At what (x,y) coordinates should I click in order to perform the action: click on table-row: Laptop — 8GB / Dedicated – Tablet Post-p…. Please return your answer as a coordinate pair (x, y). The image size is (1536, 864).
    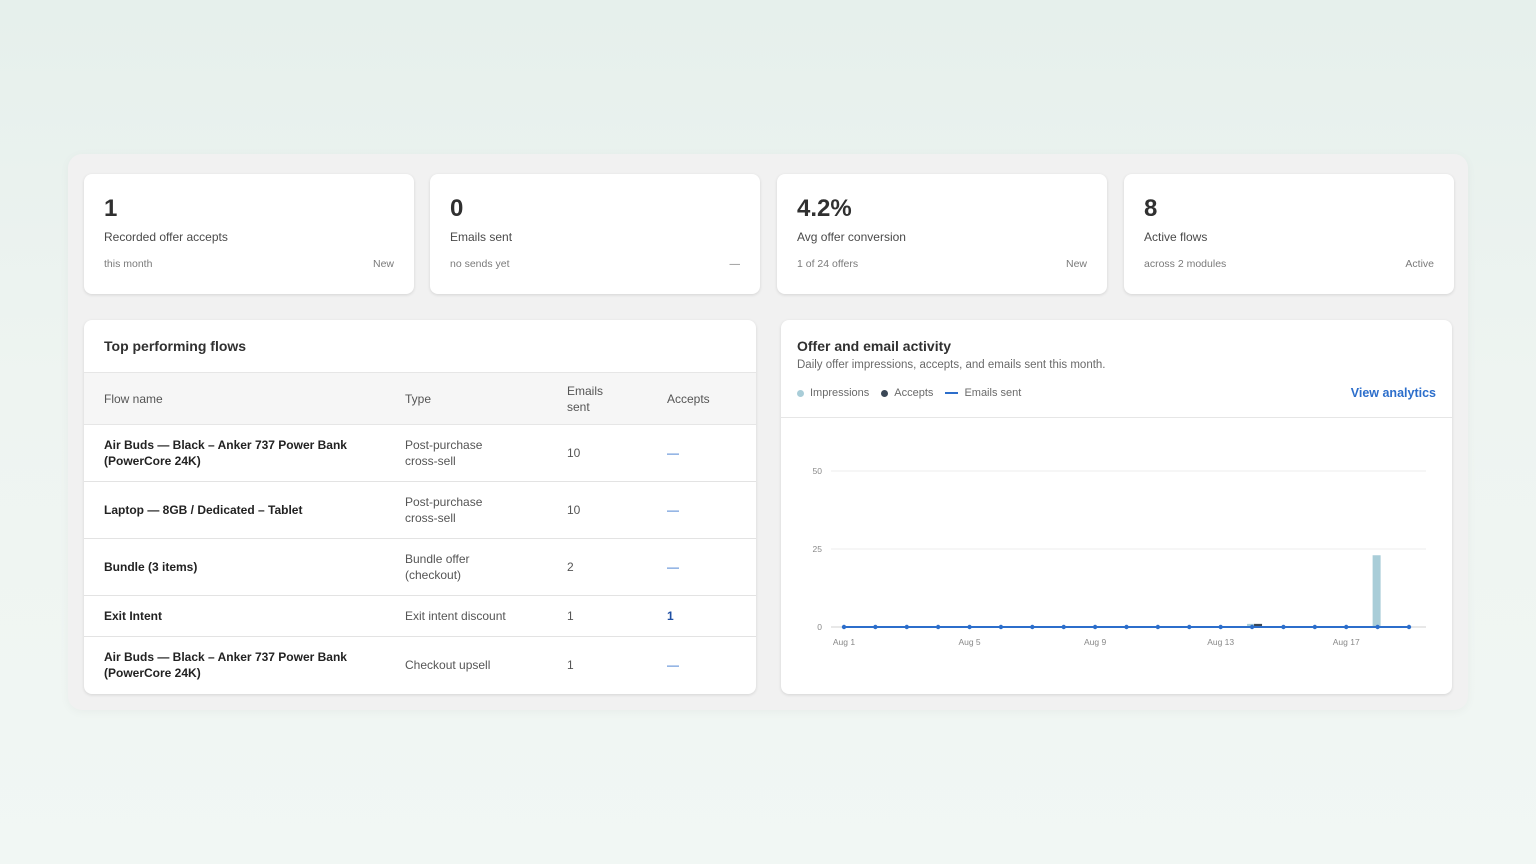
    Looking at the image, I should click on (420, 510).